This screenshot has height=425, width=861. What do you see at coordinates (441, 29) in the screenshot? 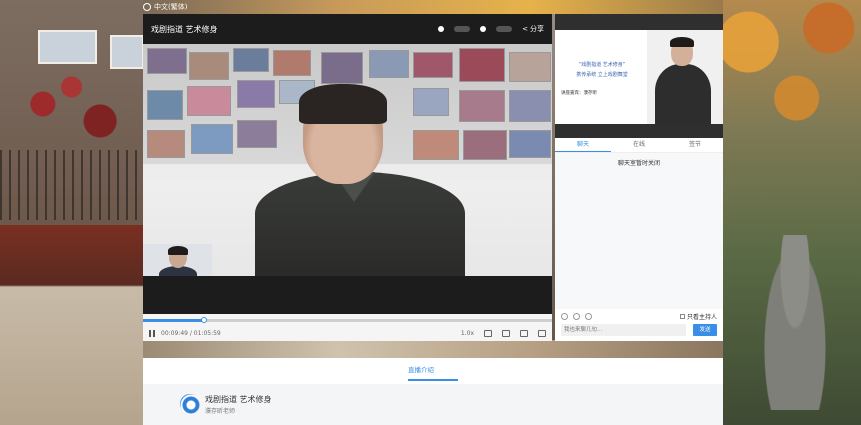
I see `viewers-icon` at bounding box center [441, 29].